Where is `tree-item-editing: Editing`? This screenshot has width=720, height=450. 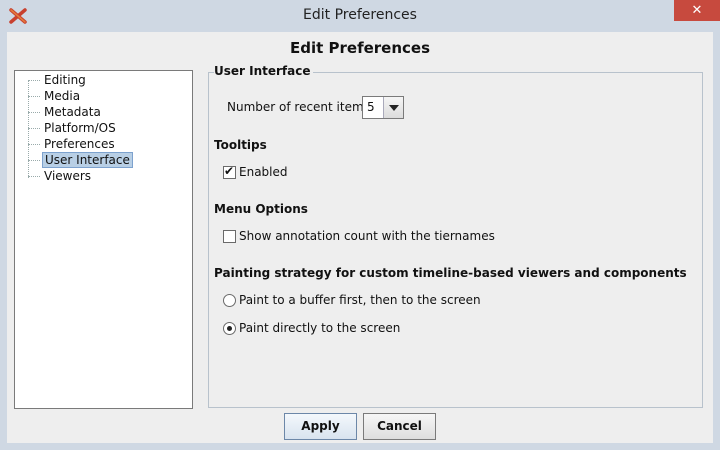 tree-item-editing: Editing is located at coordinates (103, 80).